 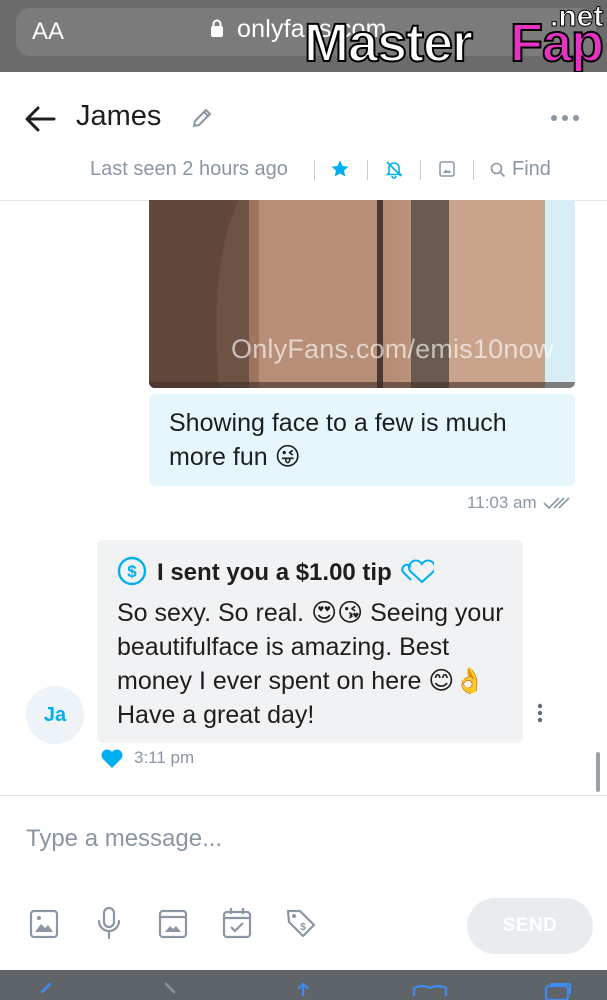 What do you see at coordinates (392, 349) in the screenshot?
I see `photo-watermark-text: OnlyFans.com/emis10now` at bounding box center [392, 349].